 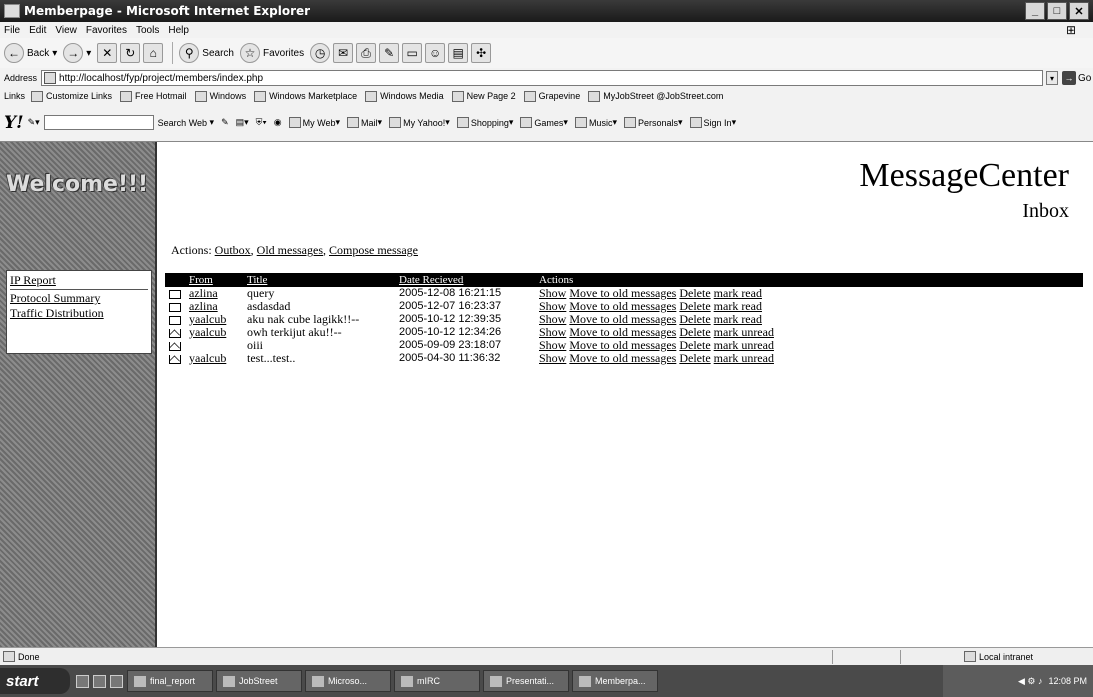 I want to click on taskbar-item-mirc: mIRC, so click(x=437, y=681).